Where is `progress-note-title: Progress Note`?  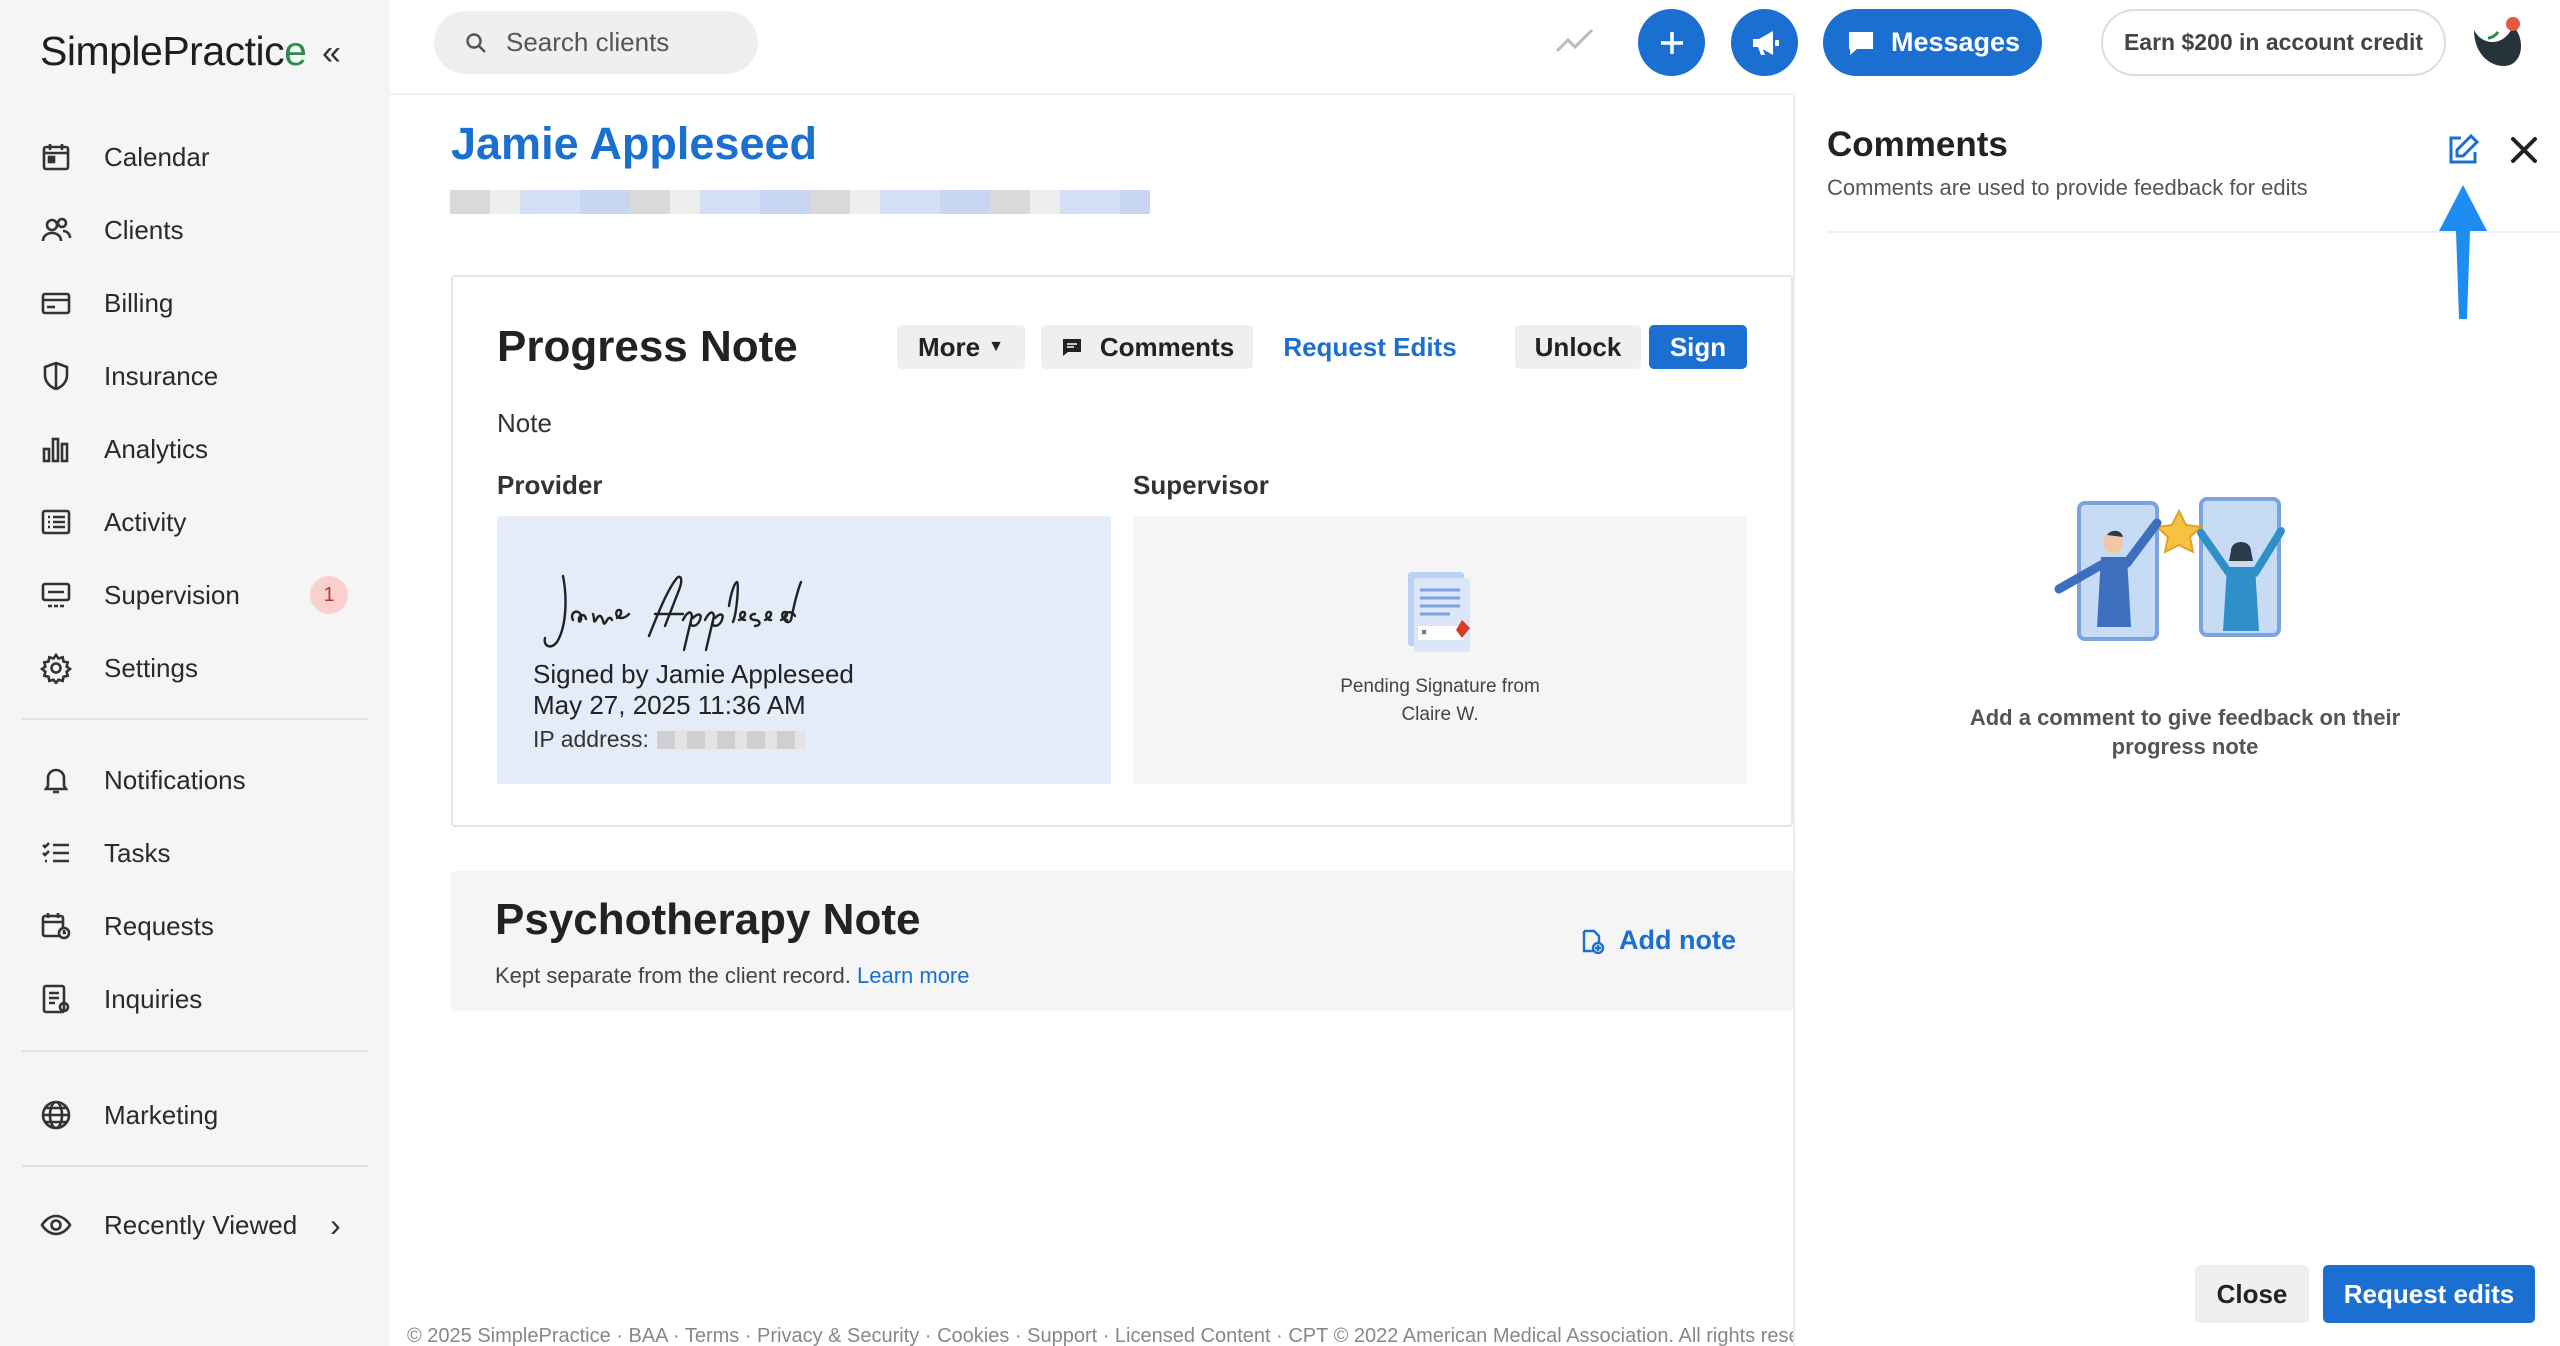 progress-note-title: Progress Note is located at coordinates (647, 346).